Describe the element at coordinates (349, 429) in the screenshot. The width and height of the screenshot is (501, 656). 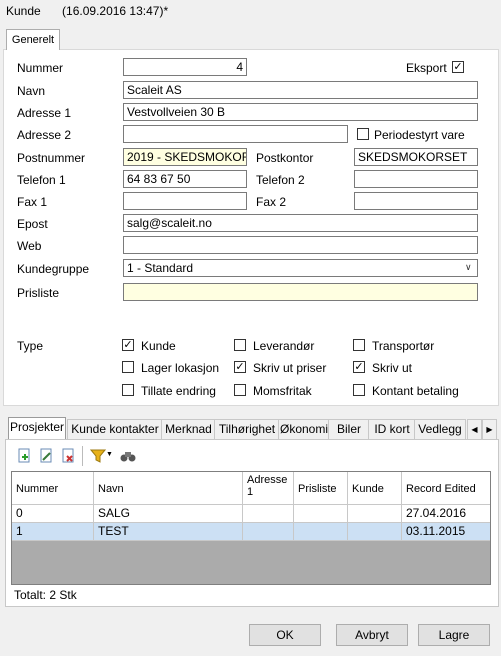
I see `tab-biler: Biler` at that location.